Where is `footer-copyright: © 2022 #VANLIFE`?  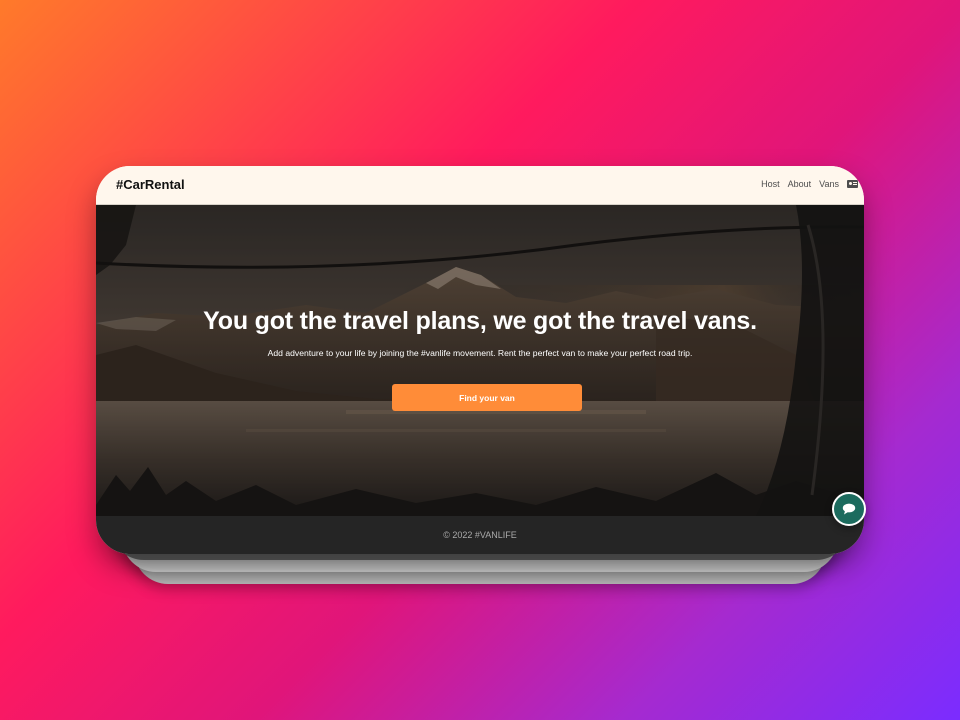 footer-copyright: © 2022 #VANLIFE is located at coordinates (480, 535).